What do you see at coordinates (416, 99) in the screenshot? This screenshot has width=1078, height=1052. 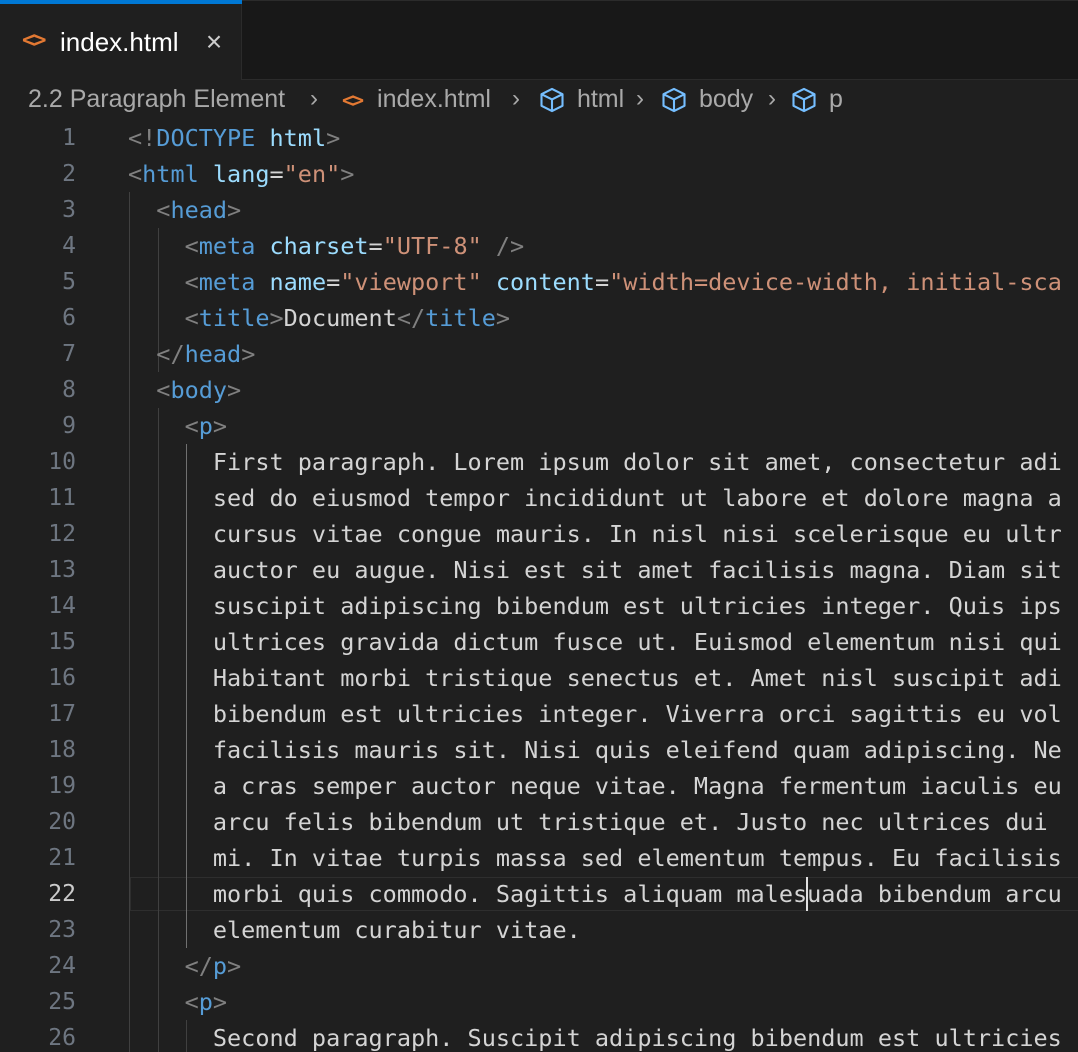 I see `breadcrumb-file: <> index.html` at bounding box center [416, 99].